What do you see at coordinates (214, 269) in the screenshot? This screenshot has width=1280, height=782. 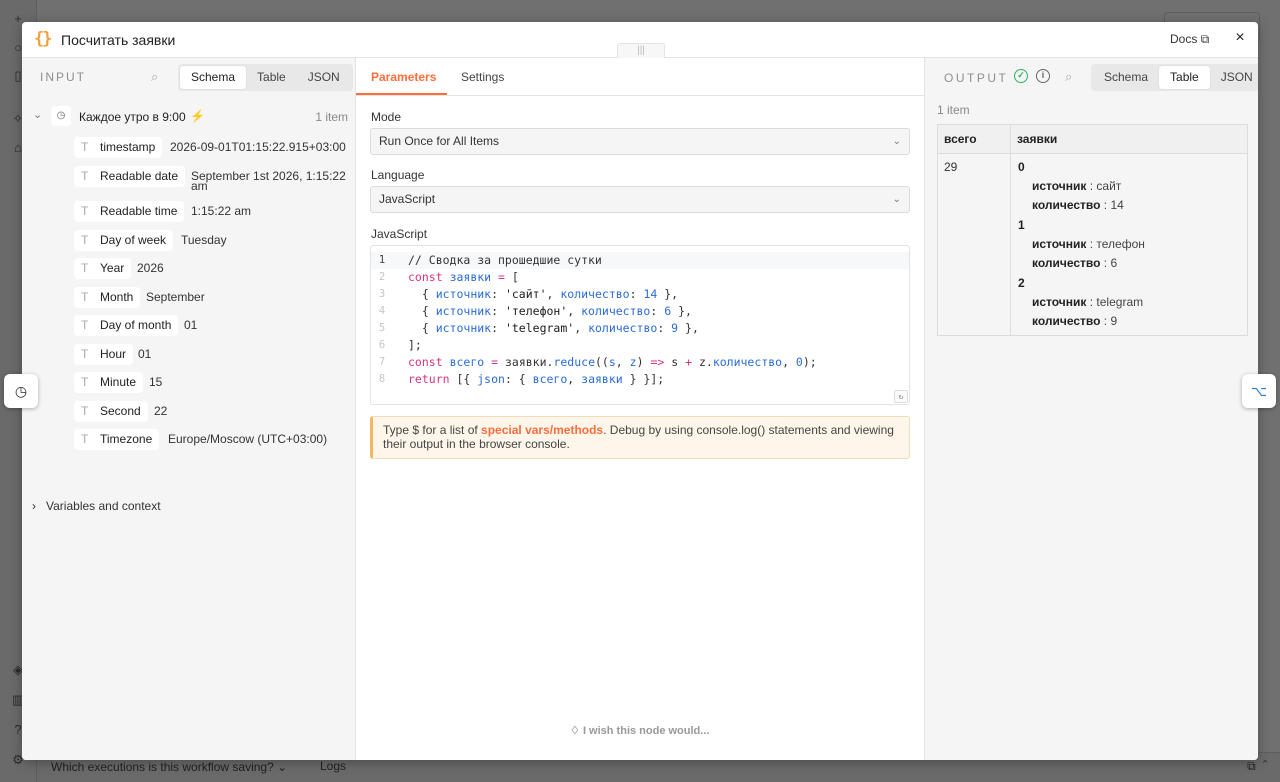 I see `schema-field: T Year 2026` at bounding box center [214, 269].